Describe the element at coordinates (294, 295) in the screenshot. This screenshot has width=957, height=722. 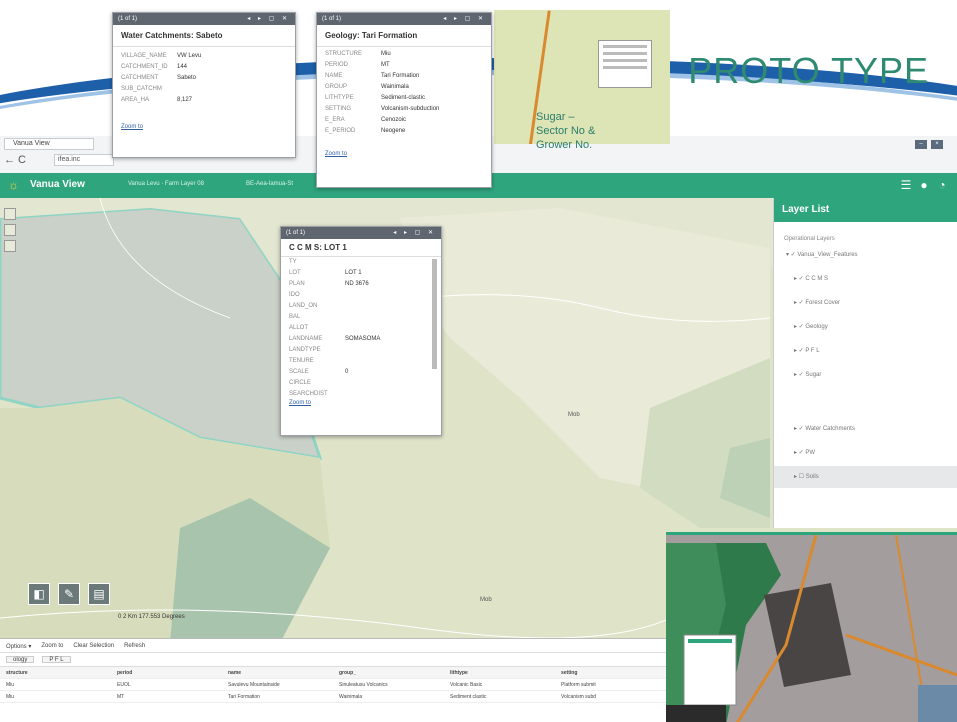
I see `popup-row: IDO` at that location.